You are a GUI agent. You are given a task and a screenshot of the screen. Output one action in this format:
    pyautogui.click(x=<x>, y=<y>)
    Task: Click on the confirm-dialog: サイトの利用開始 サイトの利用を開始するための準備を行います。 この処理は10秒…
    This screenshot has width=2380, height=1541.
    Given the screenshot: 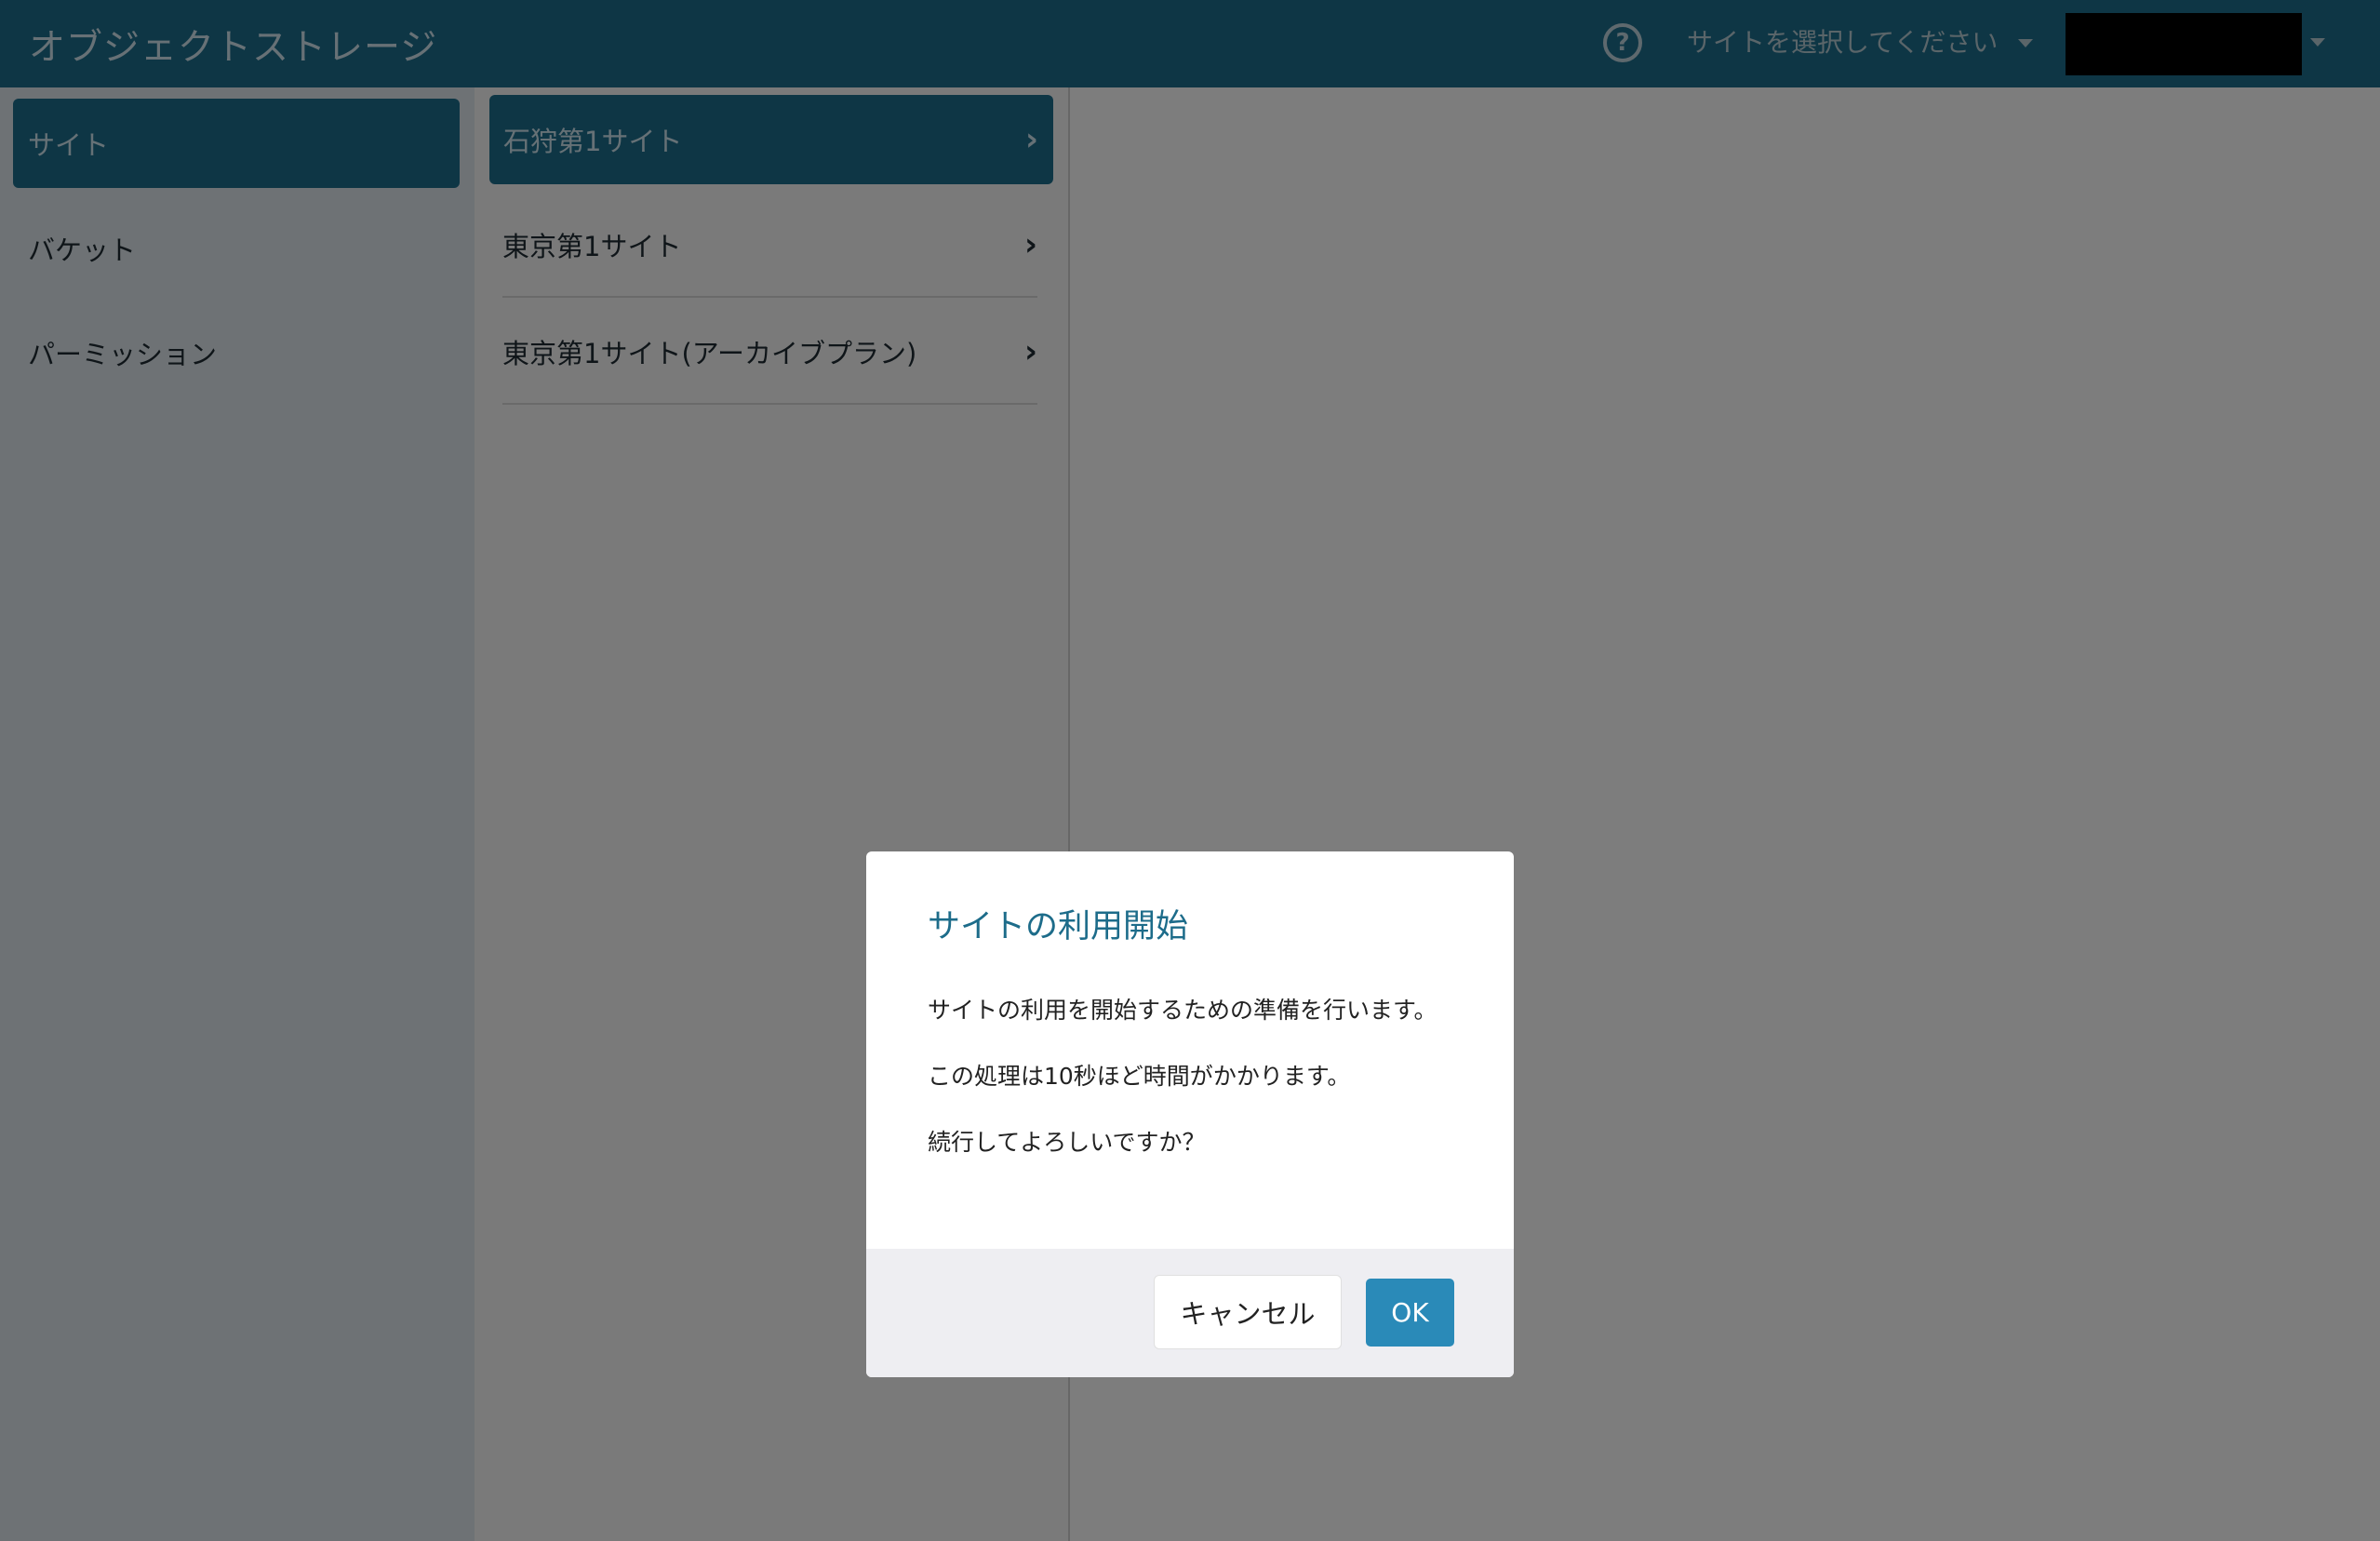 What is the action you would take?
    pyautogui.click(x=1190, y=1114)
    